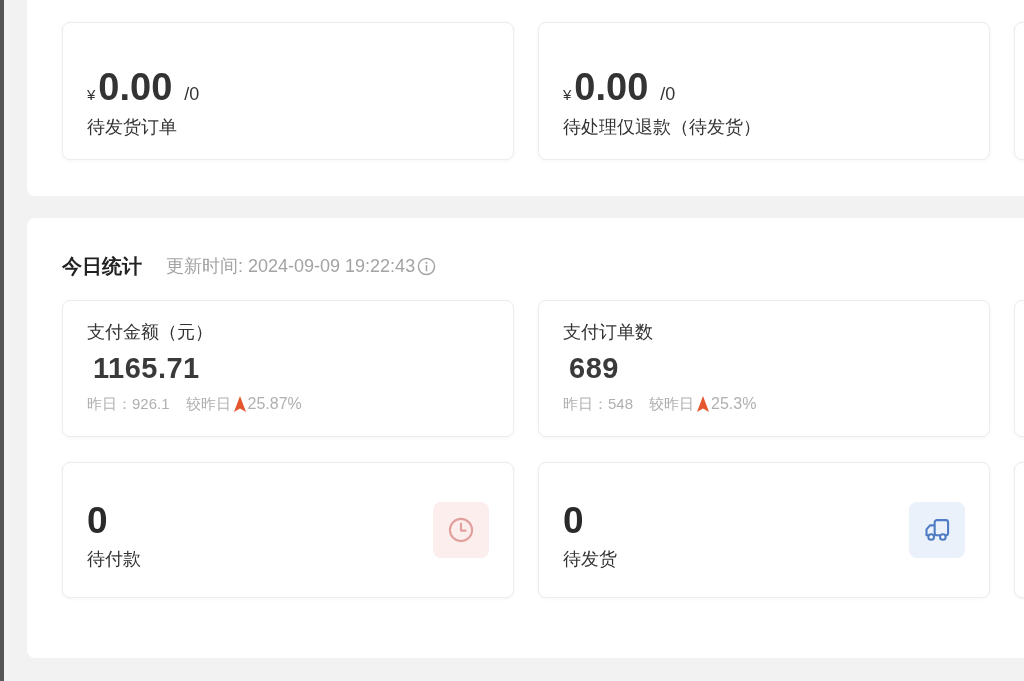 The width and height of the screenshot is (1024, 681). What do you see at coordinates (594, 368) in the screenshot?
I see `metric-value: 689` at bounding box center [594, 368].